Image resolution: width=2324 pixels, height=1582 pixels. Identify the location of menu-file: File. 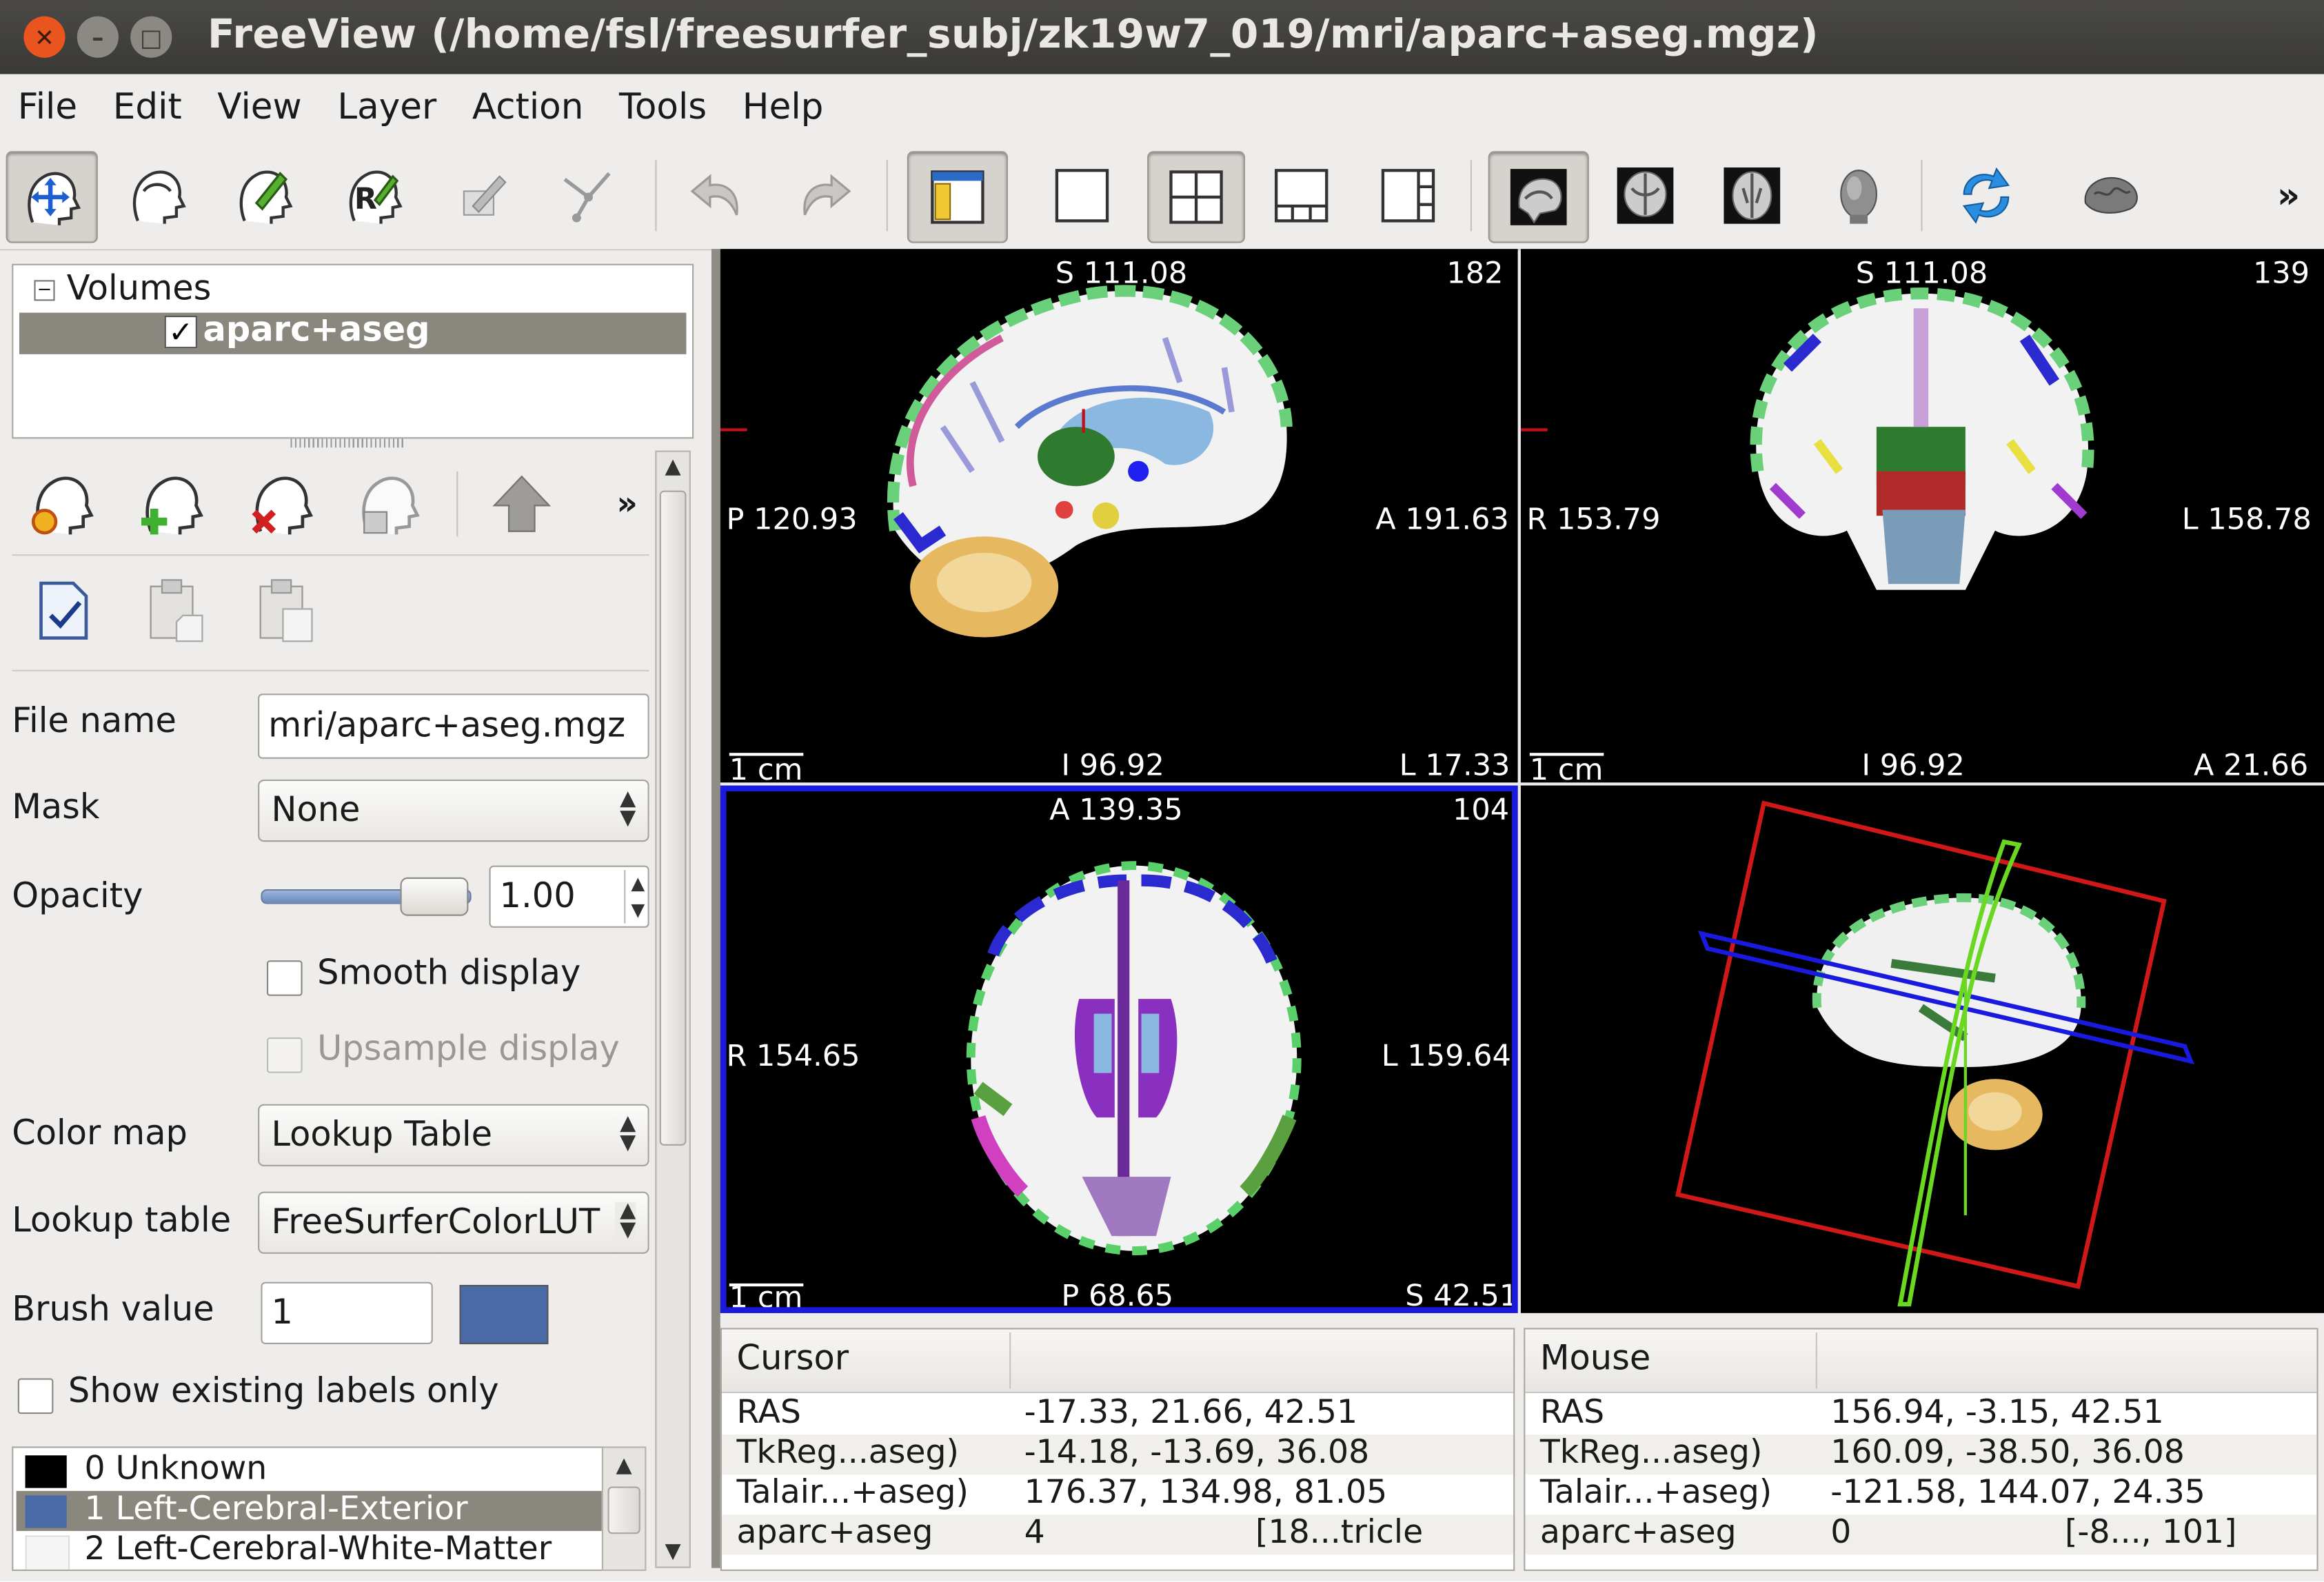
(47, 108).